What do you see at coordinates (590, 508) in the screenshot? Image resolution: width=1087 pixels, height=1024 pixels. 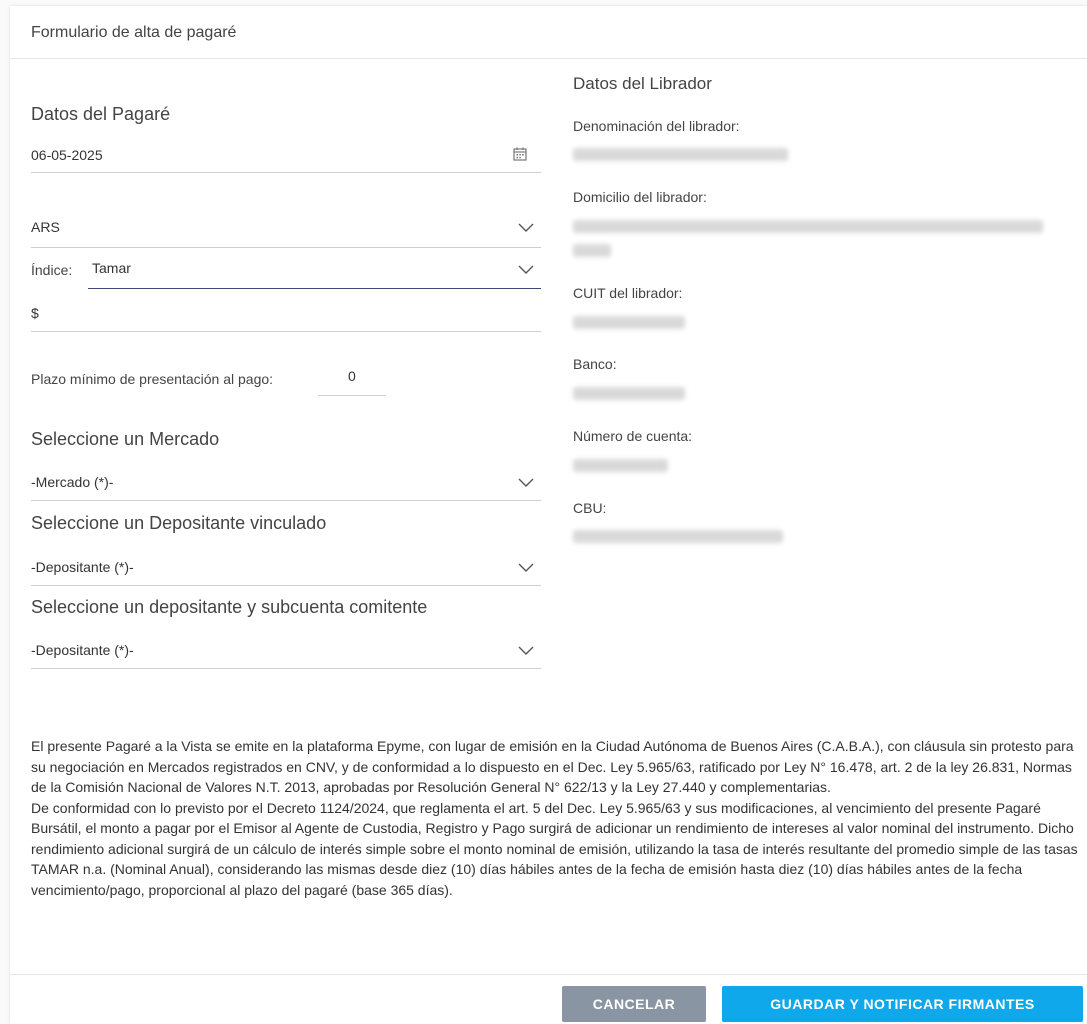 I see `cbu-label: CBU:` at bounding box center [590, 508].